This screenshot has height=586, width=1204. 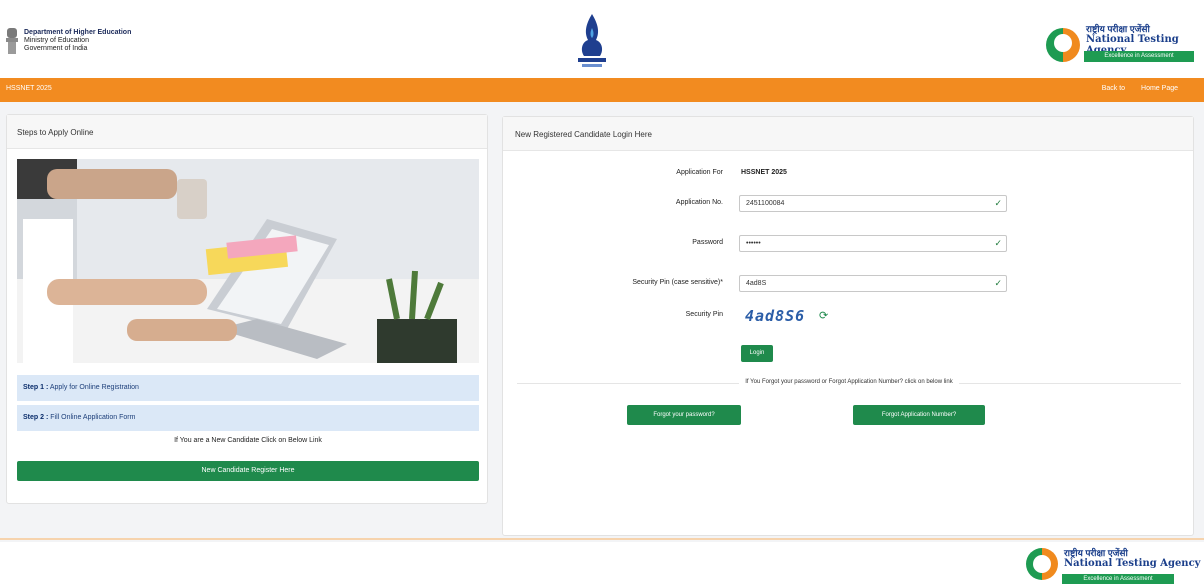 What do you see at coordinates (36, 387) in the screenshot?
I see `step-1-label: Step 1 :` at bounding box center [36, 387].